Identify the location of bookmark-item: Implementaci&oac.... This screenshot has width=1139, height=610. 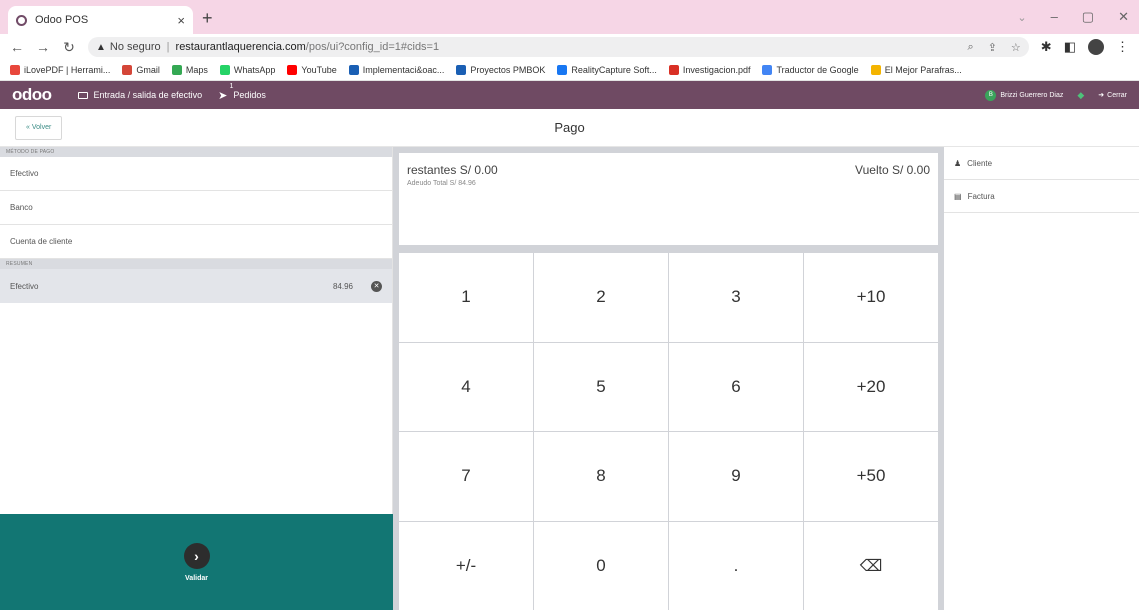
(396, 70).